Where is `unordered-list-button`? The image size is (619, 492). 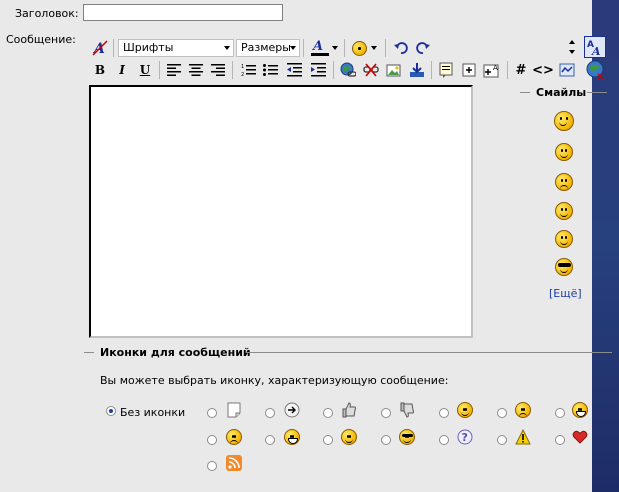
unordered-list-button is located at coordinates (270, 70).